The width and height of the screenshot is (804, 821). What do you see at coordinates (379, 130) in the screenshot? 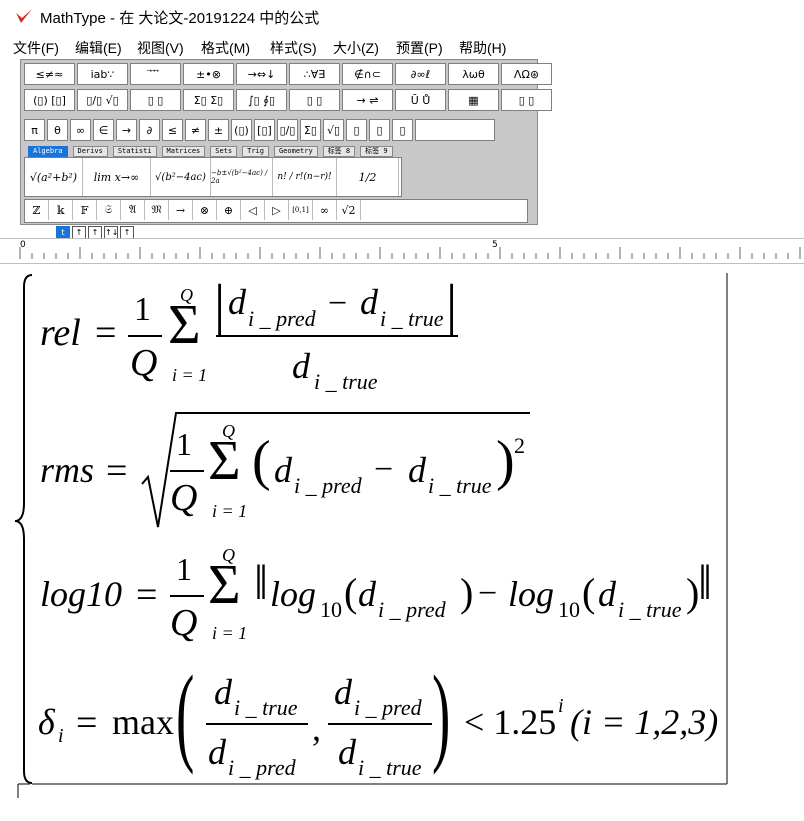
I see `template-subscript: ▯` at bounding box center [379, 130].